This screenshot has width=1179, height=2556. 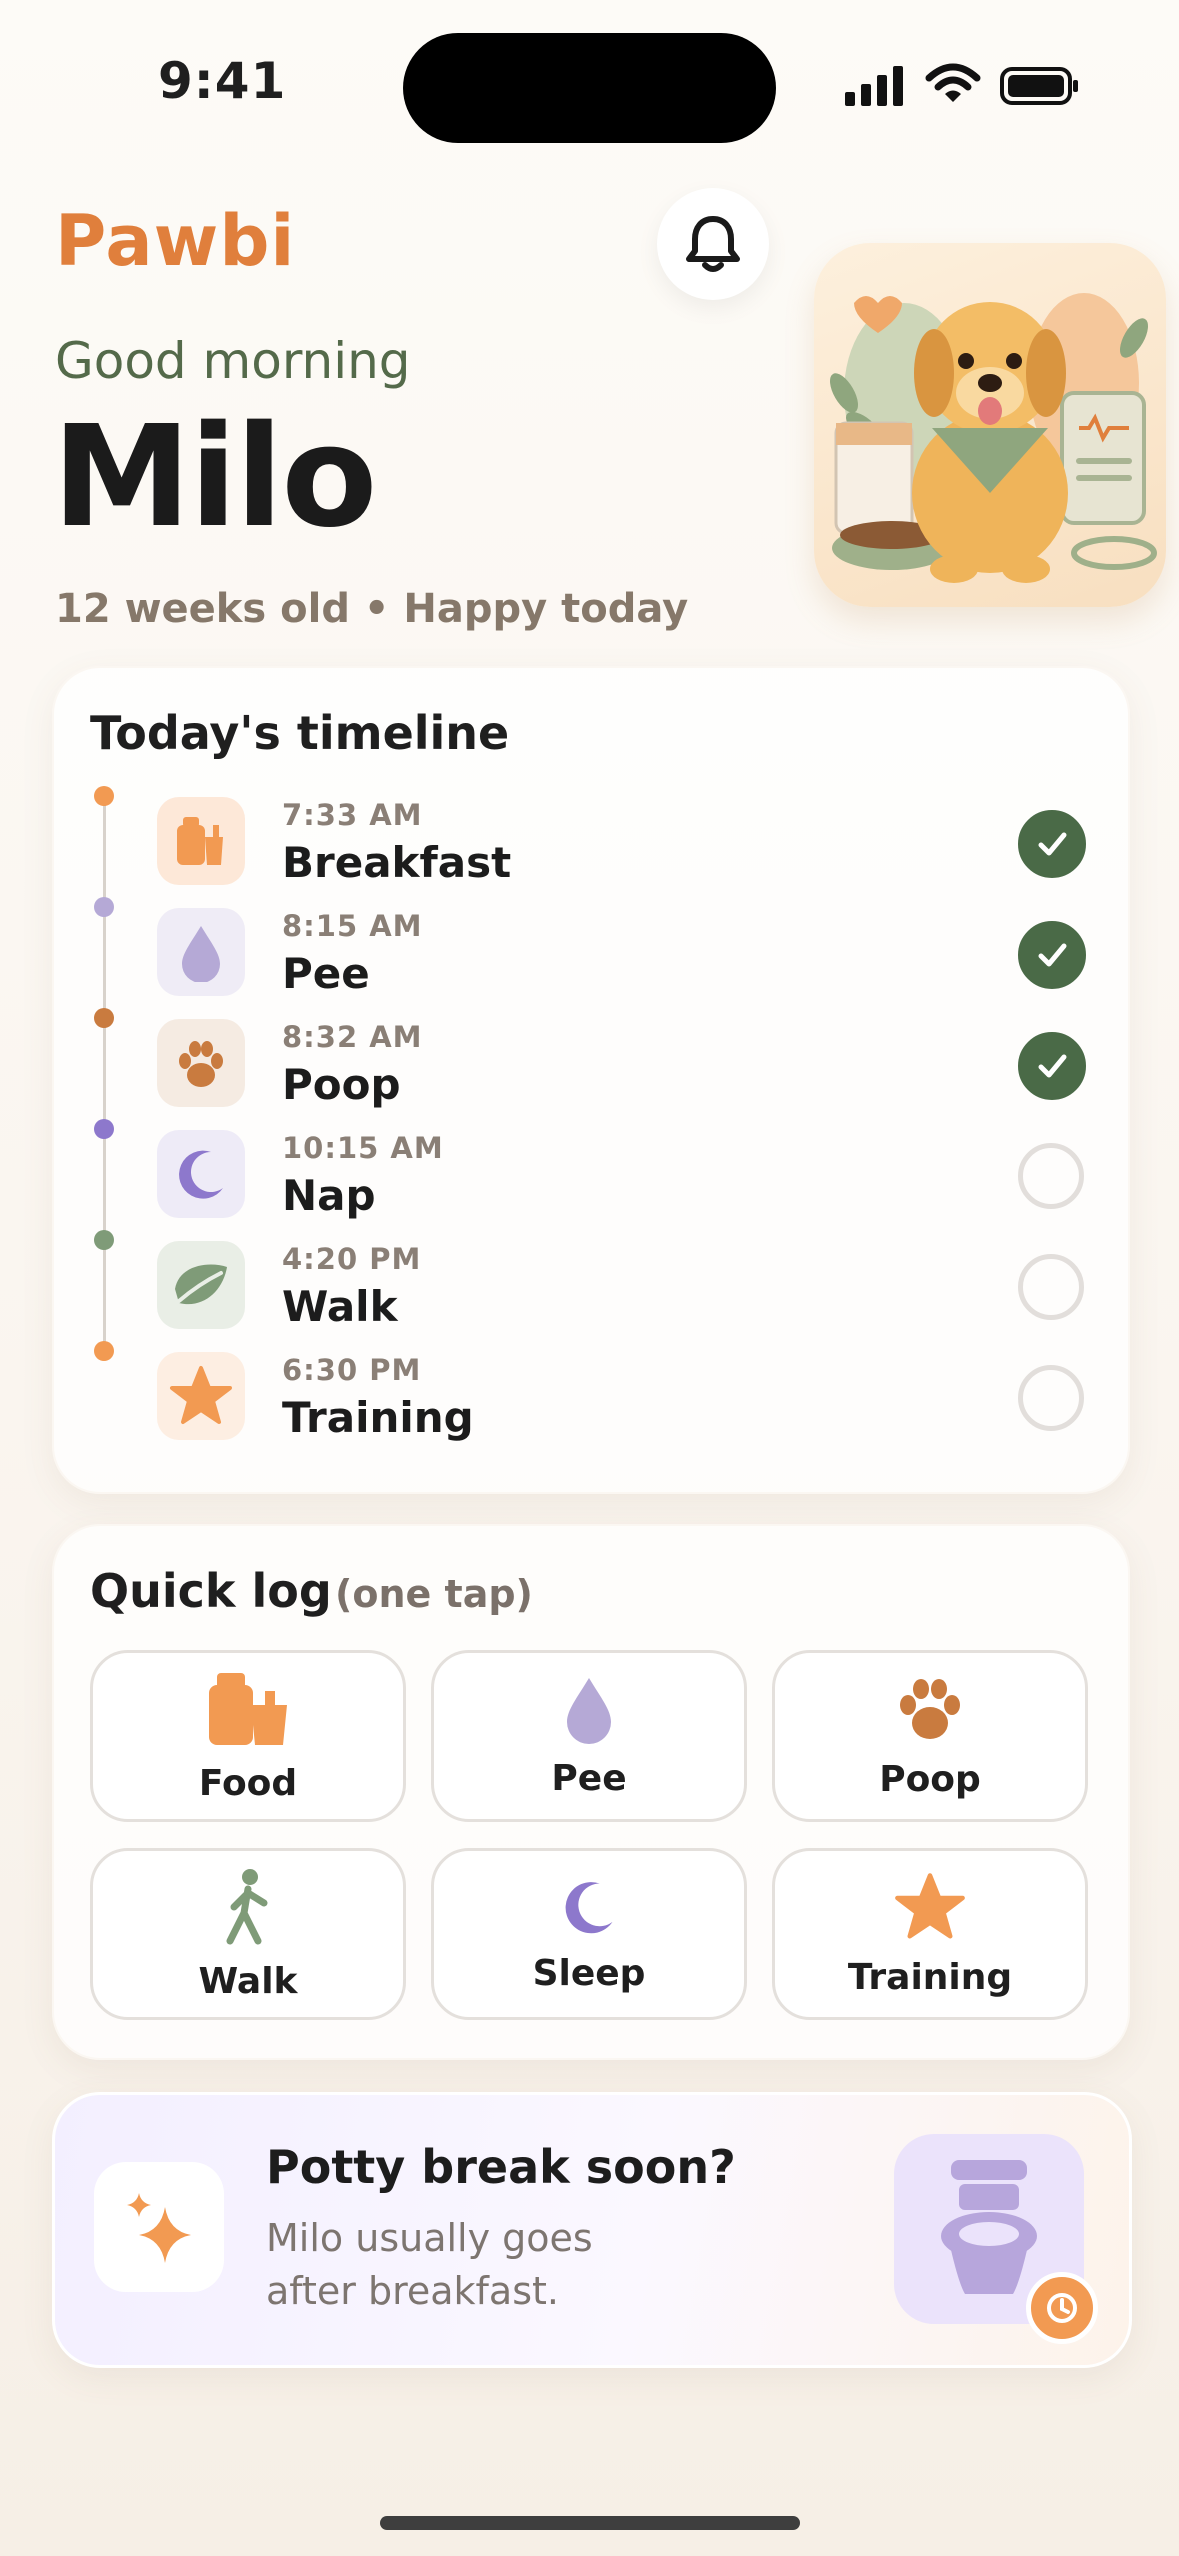 What do you see at coordinates (201, 1285) in the screenshot?
I see `leaf-icon` at bounding box center [201, 1285].